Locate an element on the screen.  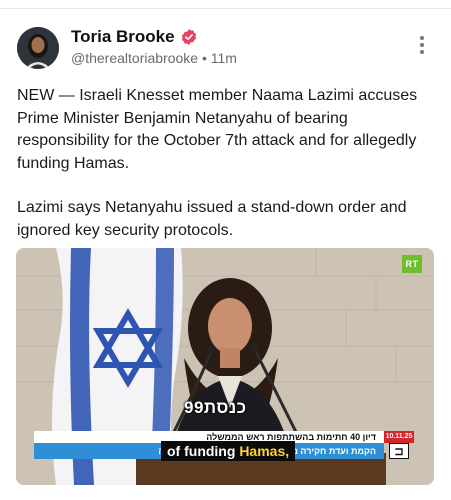
channel-logo: כנסת99 is located at coordinates (215, 407).